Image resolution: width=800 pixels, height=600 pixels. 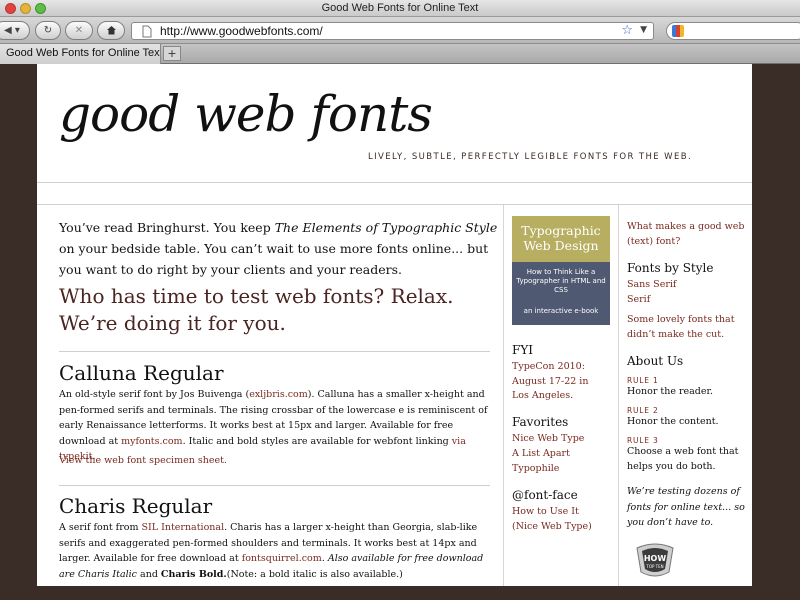 What do you see at coordinates (548, 439) in the screenshot?
I see `favorite-link: Nice Web Type` at bounding box center [548, 439].